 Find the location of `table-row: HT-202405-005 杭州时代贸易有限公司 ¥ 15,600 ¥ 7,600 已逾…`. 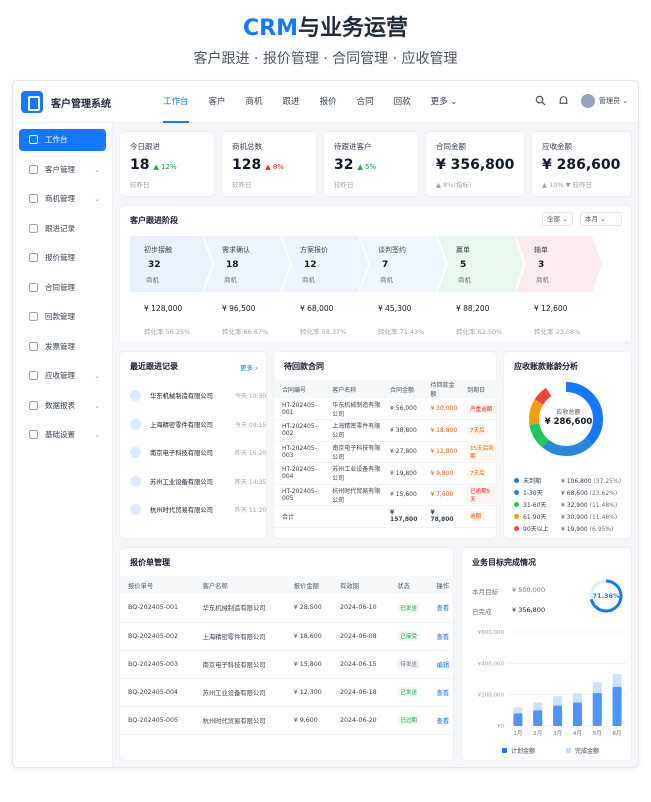

table-row: HT-202405-005 杭州时代贸易有限公司 ¥ 15,600 ¥ 7,600 已逾… is located at coordinates (386, 495).